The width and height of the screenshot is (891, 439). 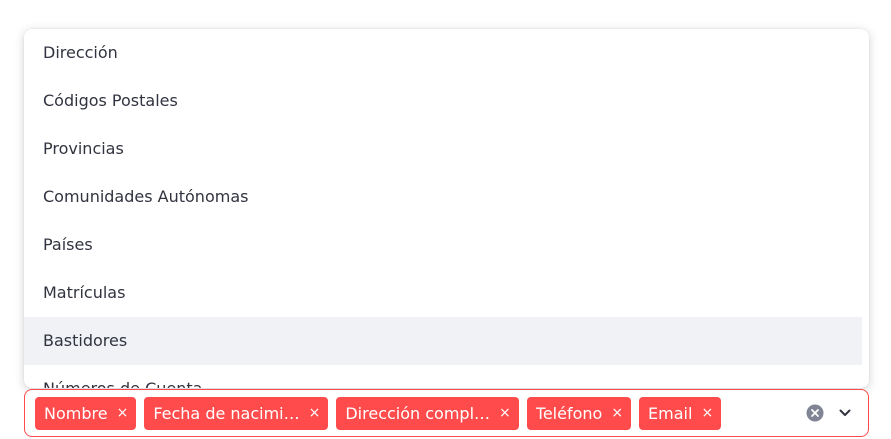 What do you see at coordinates (569, 413) in the screenshot?
I see `tag-label: Teléfono` at bounding box center [569, 413].